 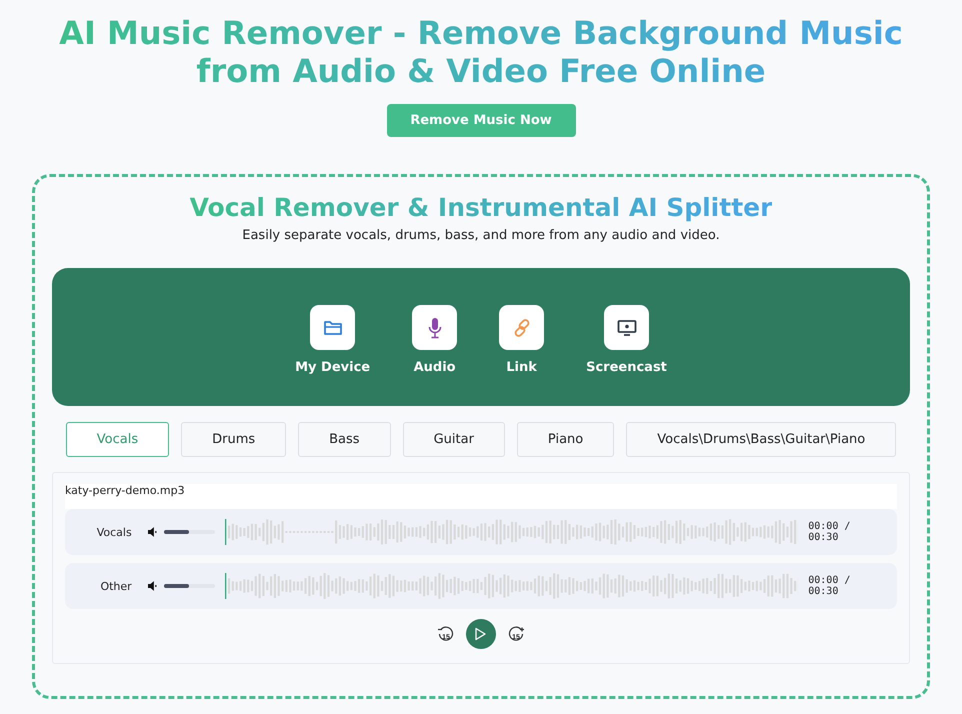 I want to click on play-icon, so click(x=480, y=634).